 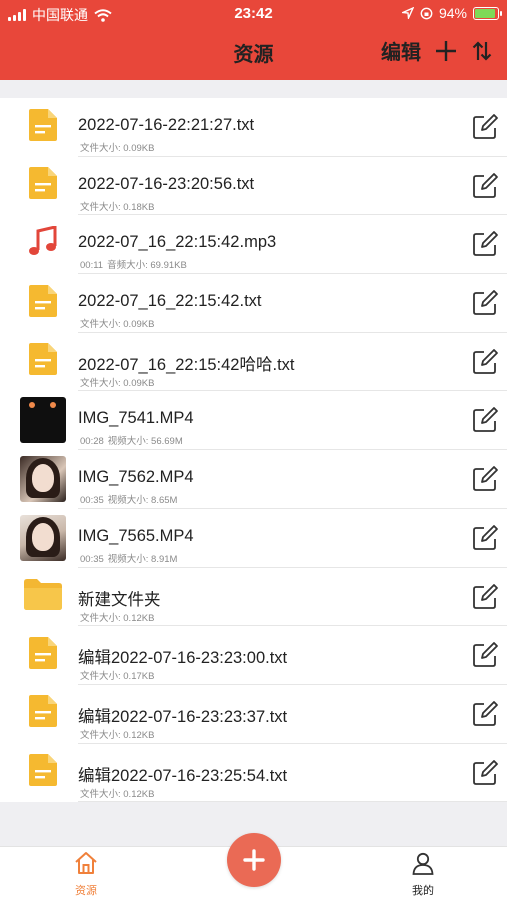 What do you see at coordinates (253, 421) in the screenshot?
I see `list-item: IMG_7541.MP4 00:28 视频大小: 56.69M` at bounding box center [253, 421].